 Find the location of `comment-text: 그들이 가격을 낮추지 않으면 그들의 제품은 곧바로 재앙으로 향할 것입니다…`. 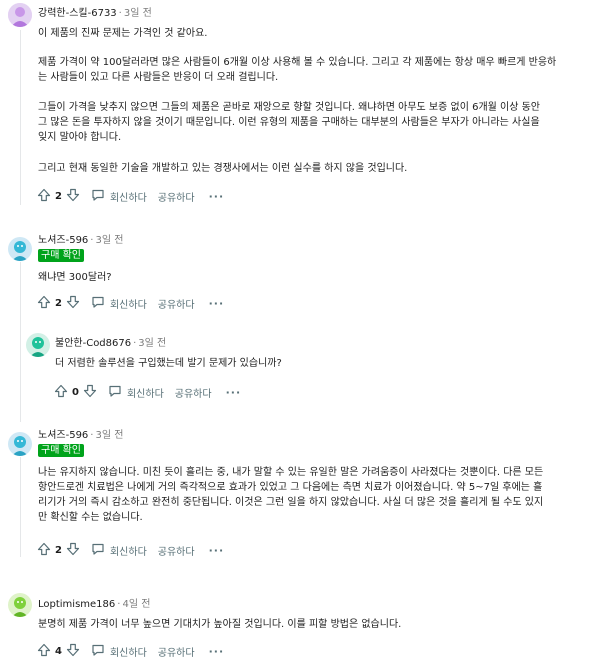

comment-text: 그들이 가격을 낮추지 않으면 그들의 제품은 곧바로 재앙으로 향할 것입니다… is located at coordinates (289, 122).